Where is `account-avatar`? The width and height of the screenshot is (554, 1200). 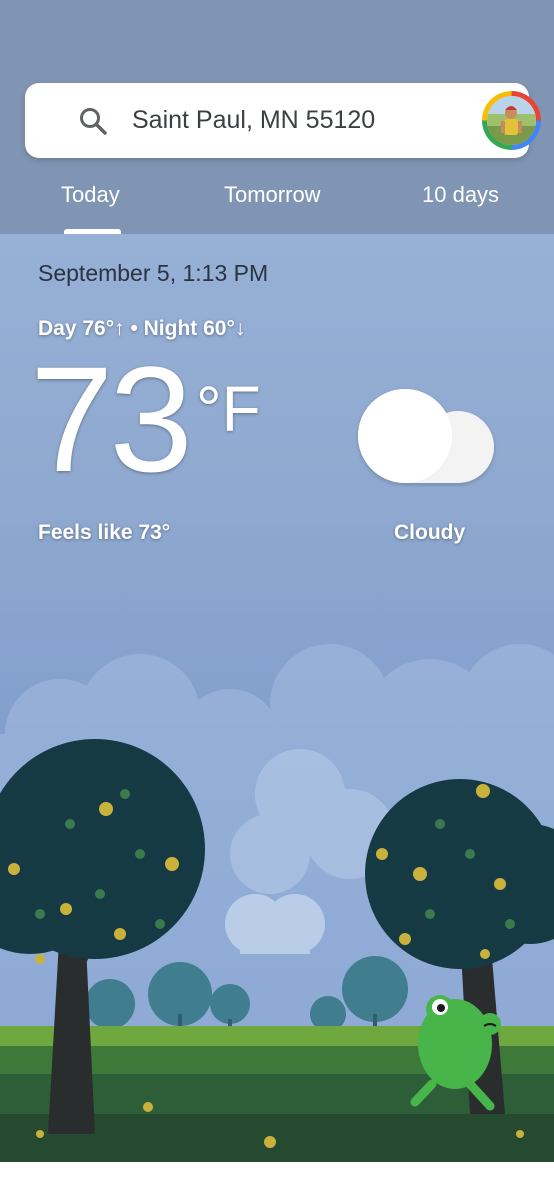
account-avatar is located at coordinates (511, 120).